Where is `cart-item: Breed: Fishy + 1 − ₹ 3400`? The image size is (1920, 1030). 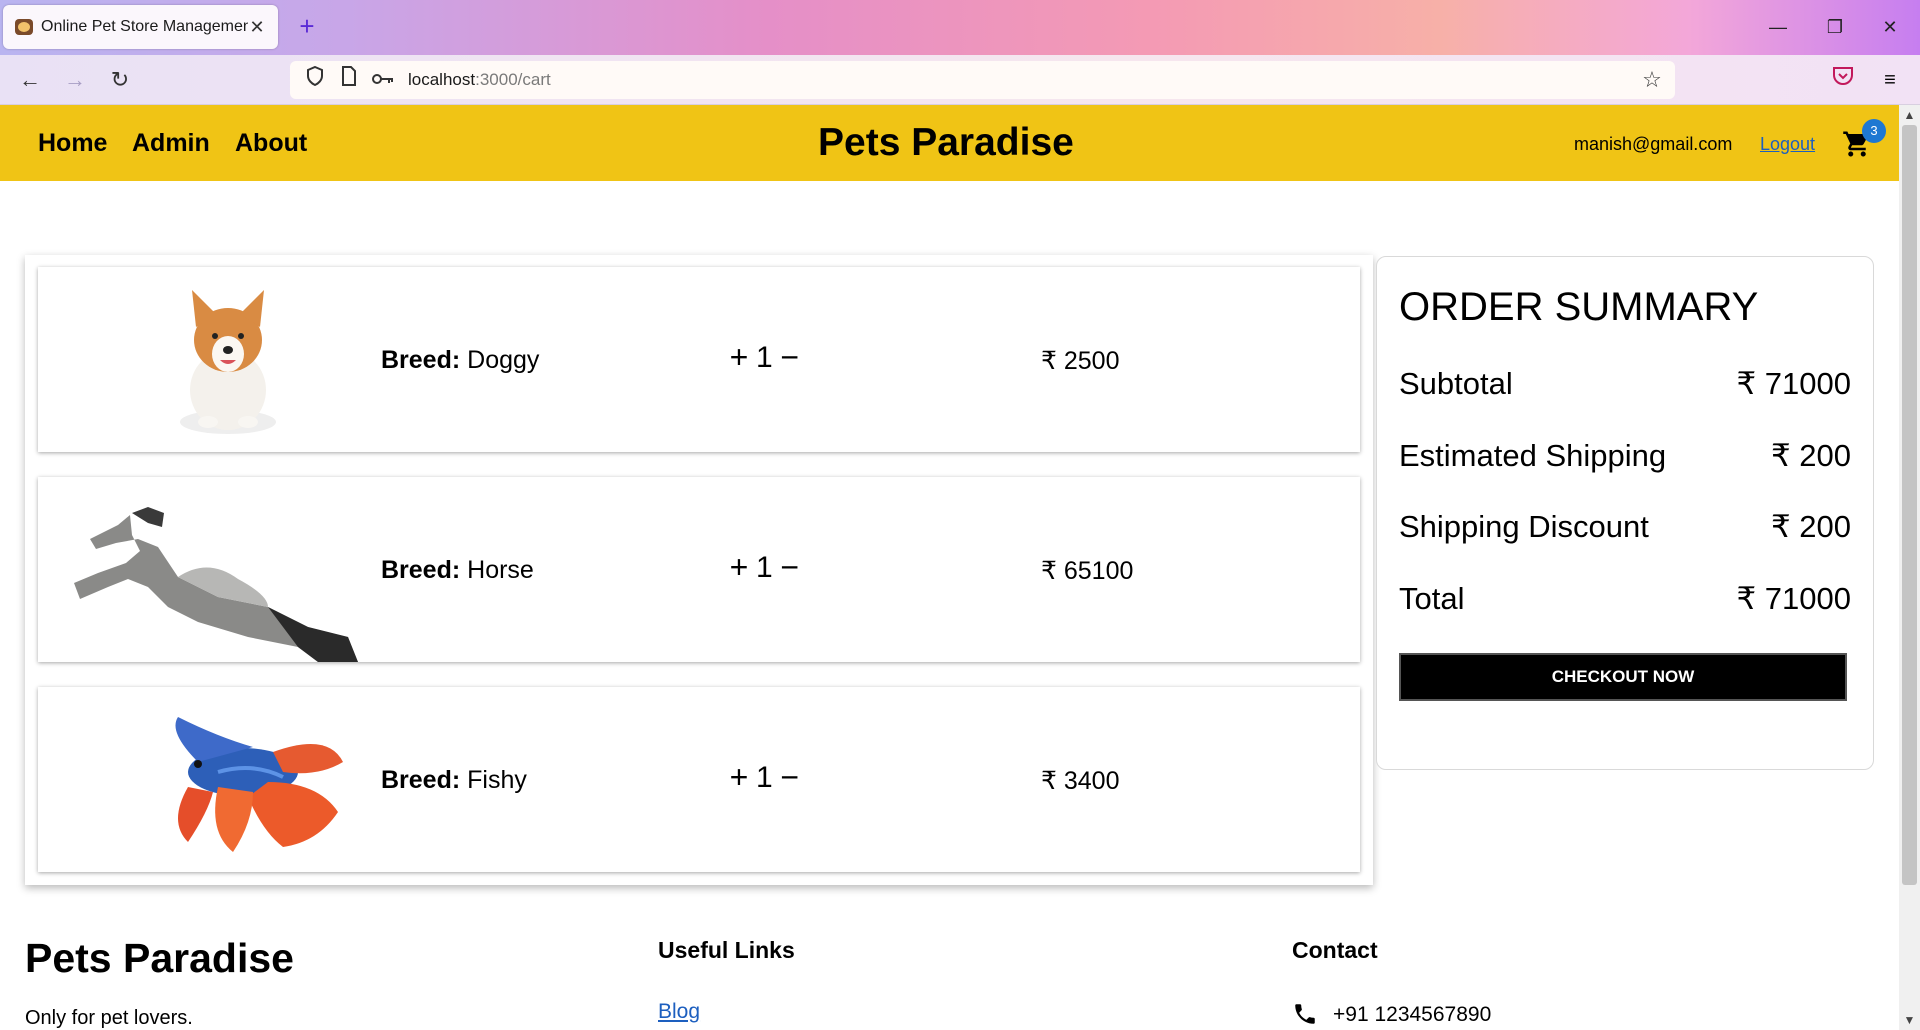
cart-item: Breed: Fishy + 1 − ₹ 3400 is located at coordinates (699, 779).